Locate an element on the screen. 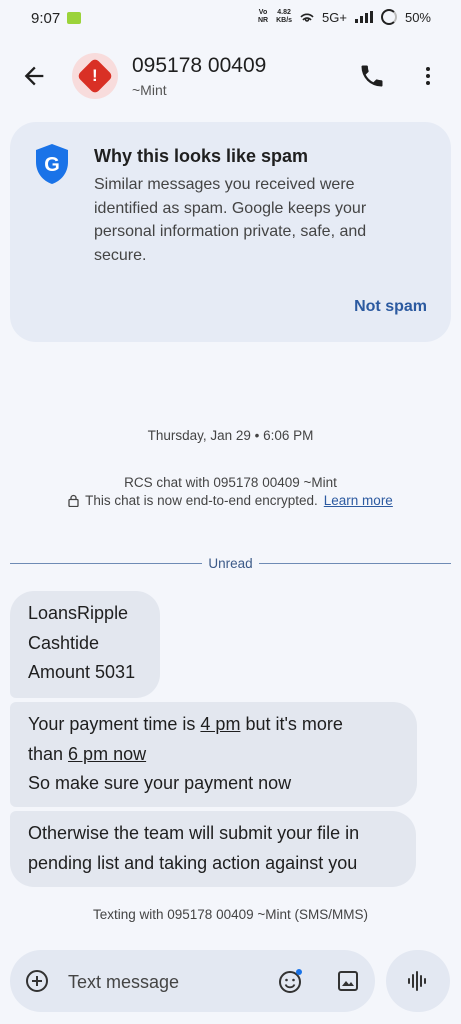 Image resolution: width=461 pixels, height=1024 pixels. network-speed: 4.82 KB/s is located at coordinates (284, 16).